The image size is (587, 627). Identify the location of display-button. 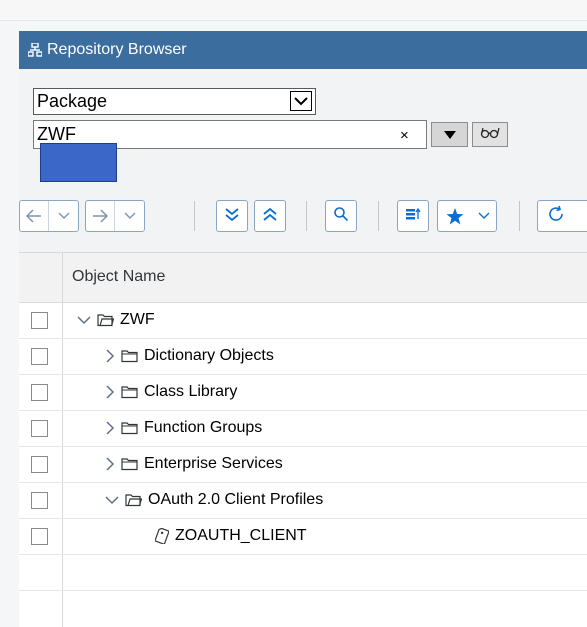
(490, 134).